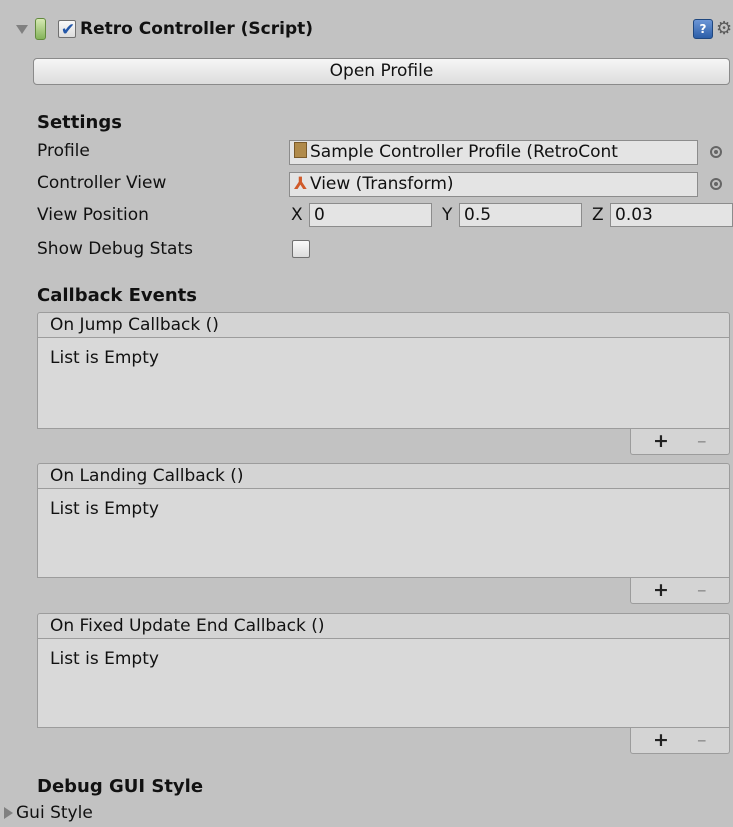 Image resolution: width=733 pixels, height=827 pixels. Describe the element at coordinates (197, 29) in the screenshot. I see `component-title: Retro Controller (Script)` at that location.